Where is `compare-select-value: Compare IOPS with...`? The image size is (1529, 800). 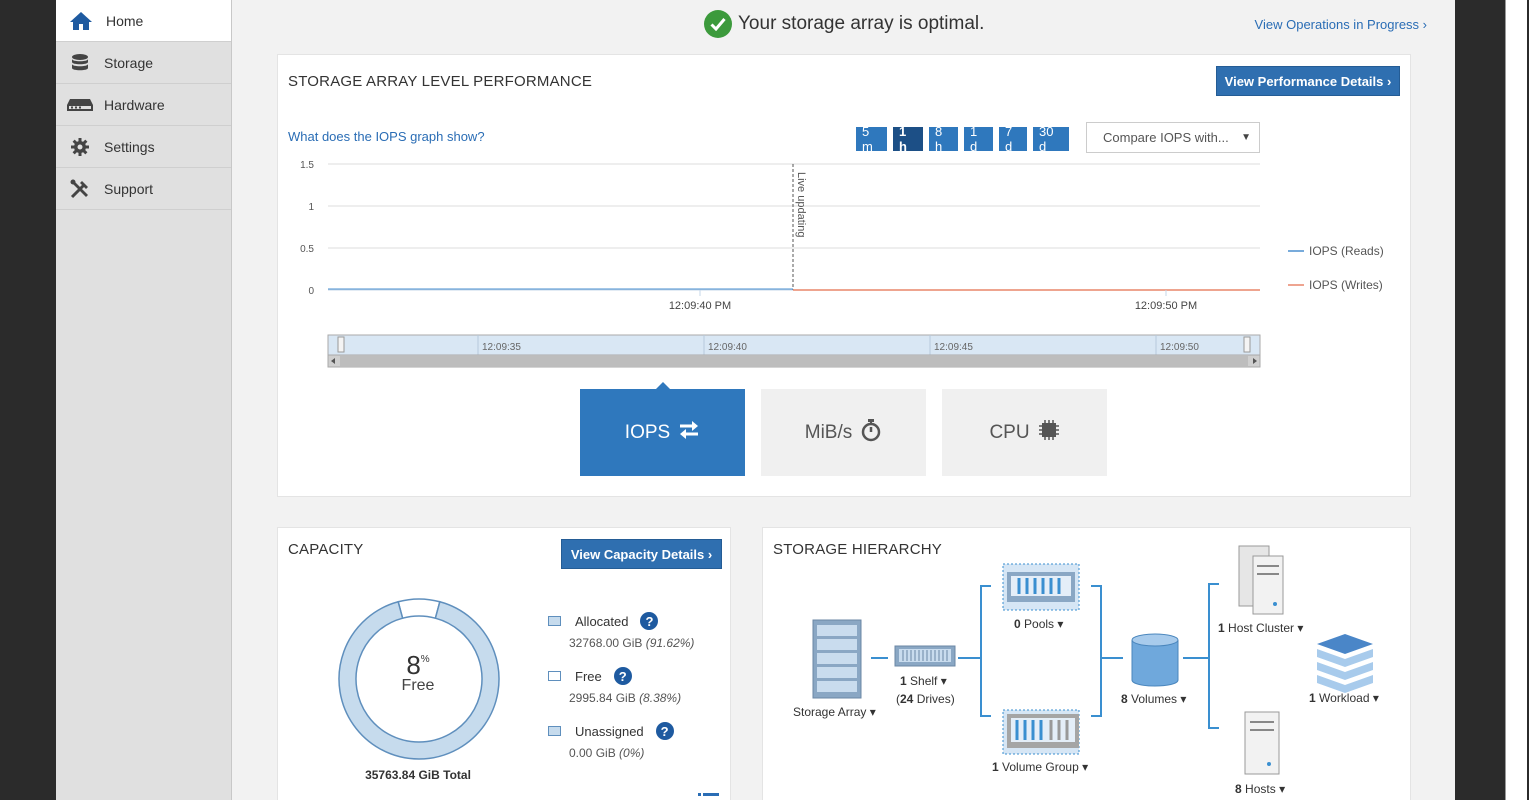 compare-select-value: Compare IOPS with... is located at coordinates (1166, 137).